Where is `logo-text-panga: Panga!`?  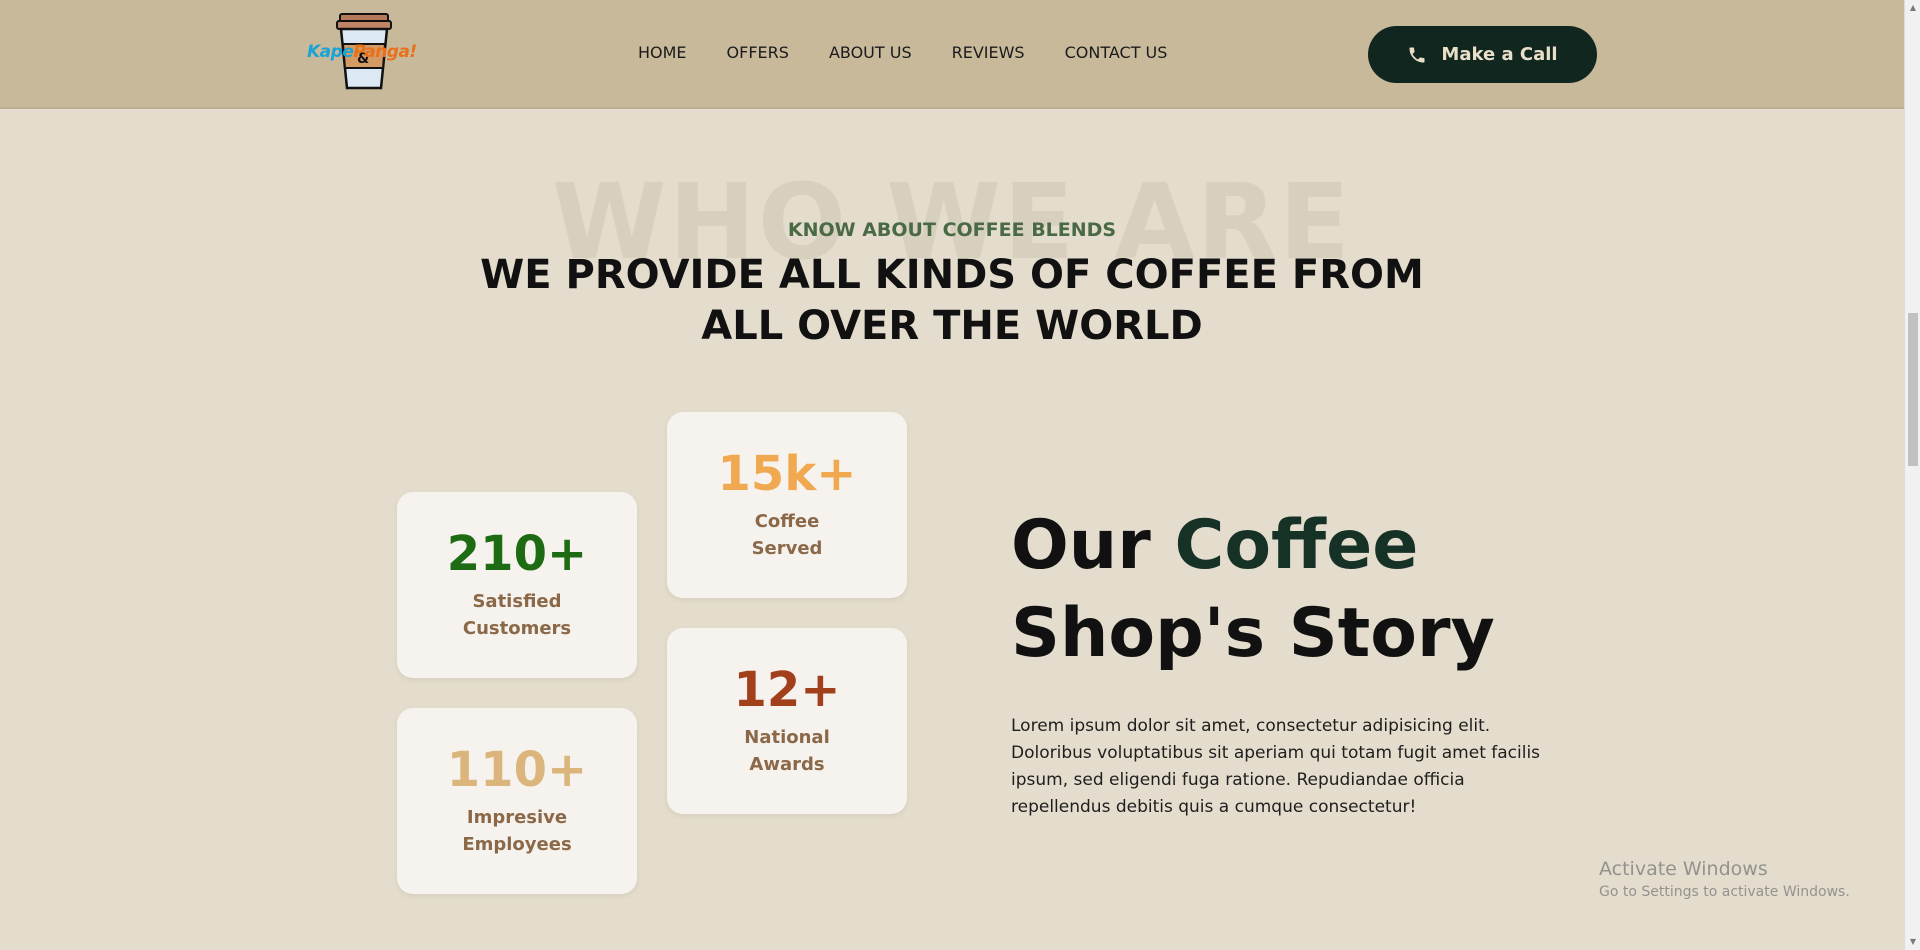
logo-text-panga: Panga! is located at coordinates (385, 52).